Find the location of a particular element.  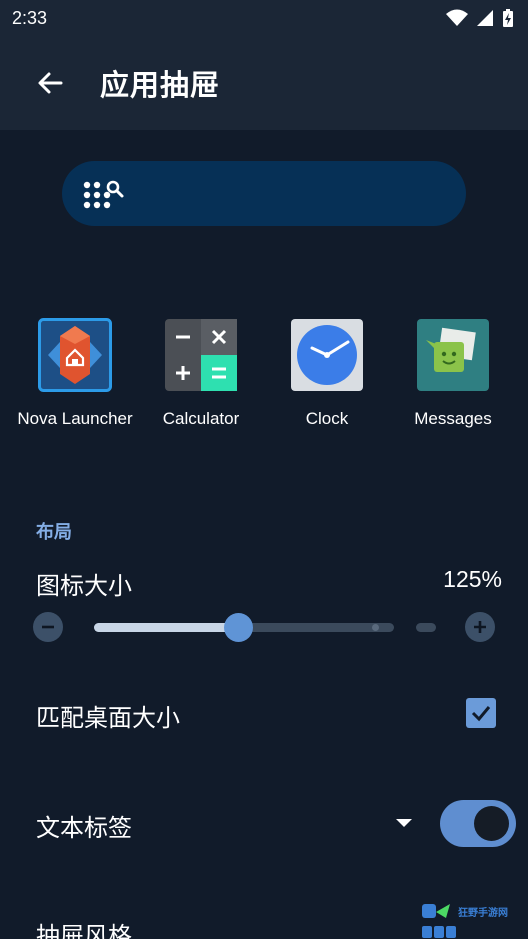

page-title: 应用抽屉 is located at coordinates (160, 85).